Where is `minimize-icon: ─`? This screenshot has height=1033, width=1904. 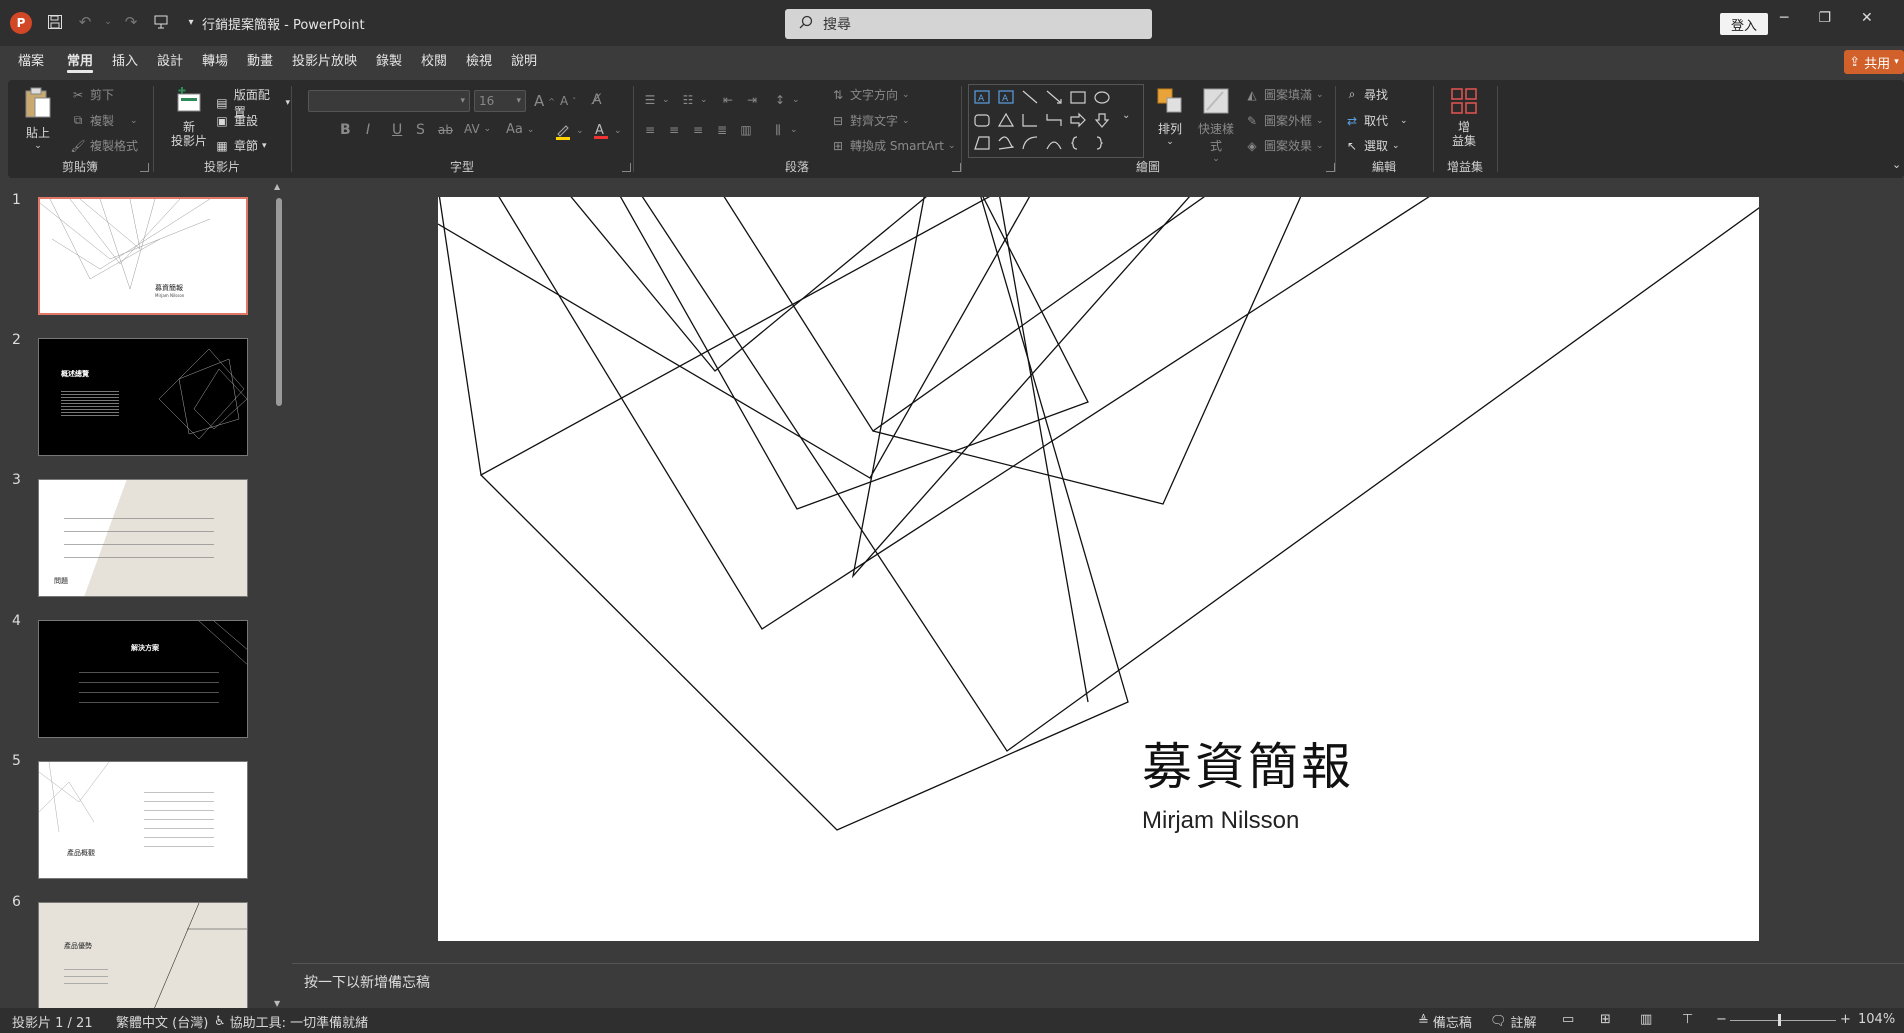
minimize-icon: ─ is located at coordinates (1784, 18).